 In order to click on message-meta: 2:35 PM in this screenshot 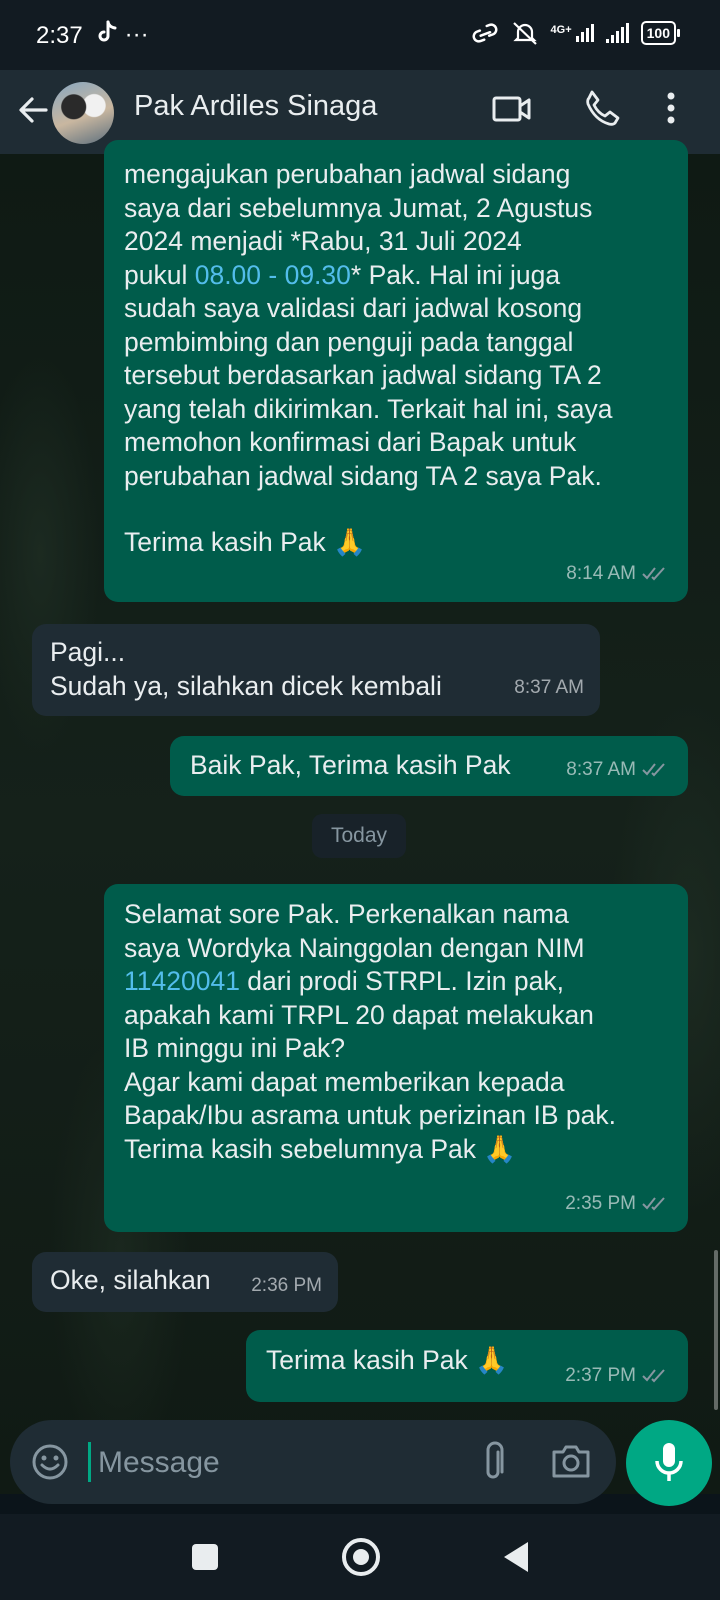, I will do `click(617, 1204)`.